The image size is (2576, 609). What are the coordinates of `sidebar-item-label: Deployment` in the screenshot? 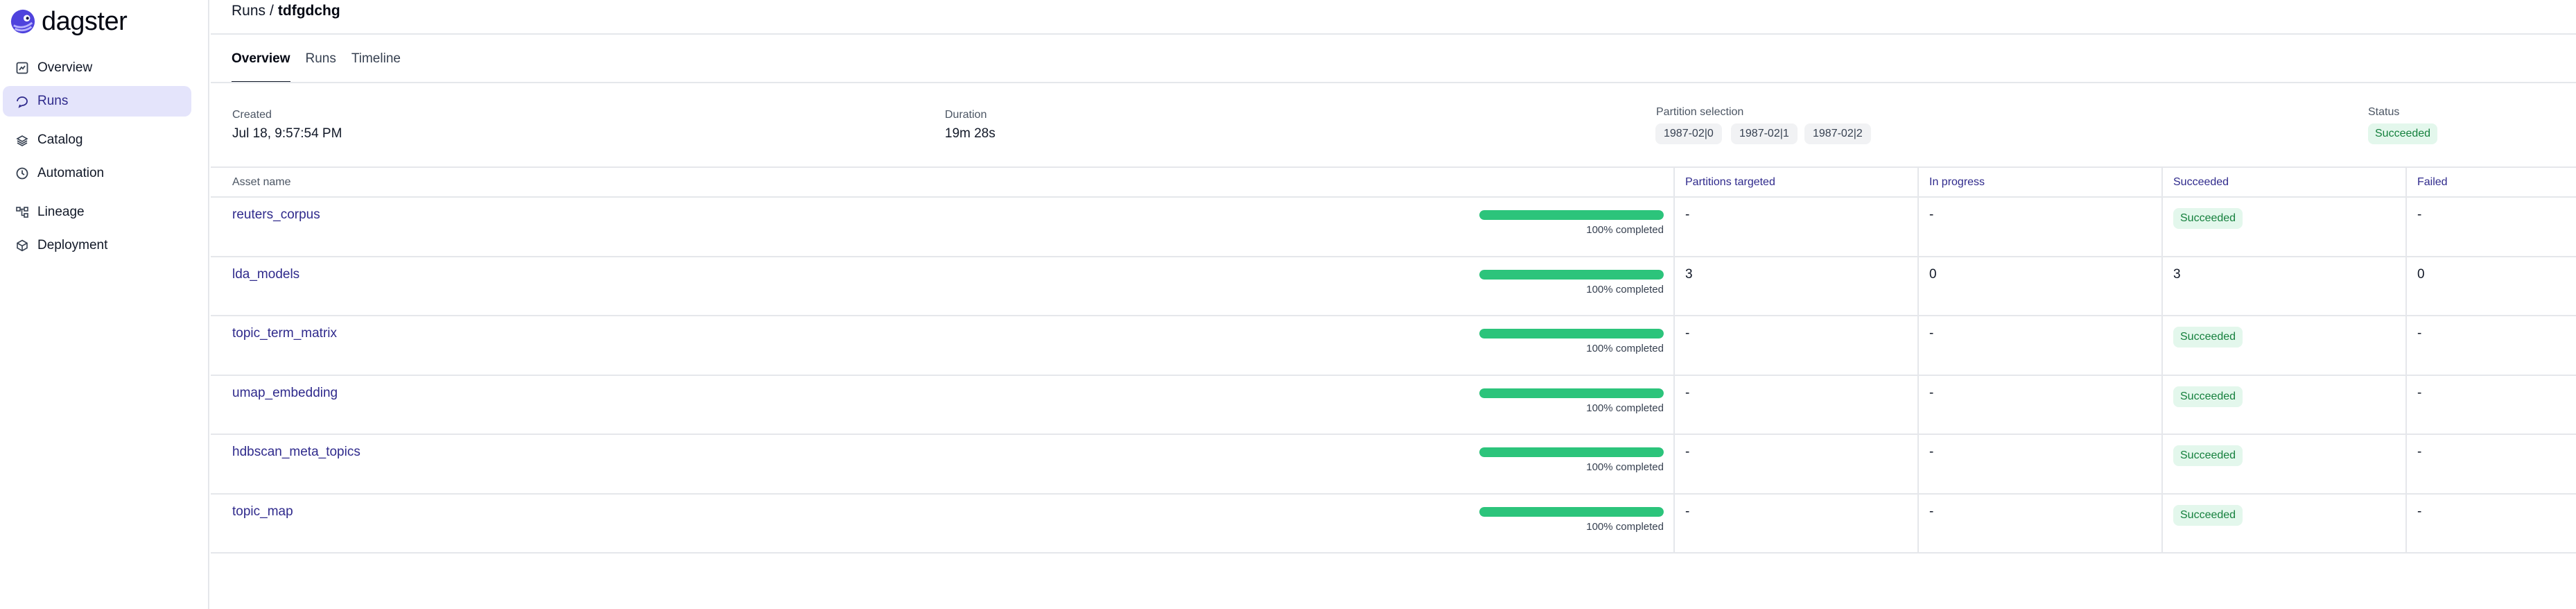 It's located at (72, 245).